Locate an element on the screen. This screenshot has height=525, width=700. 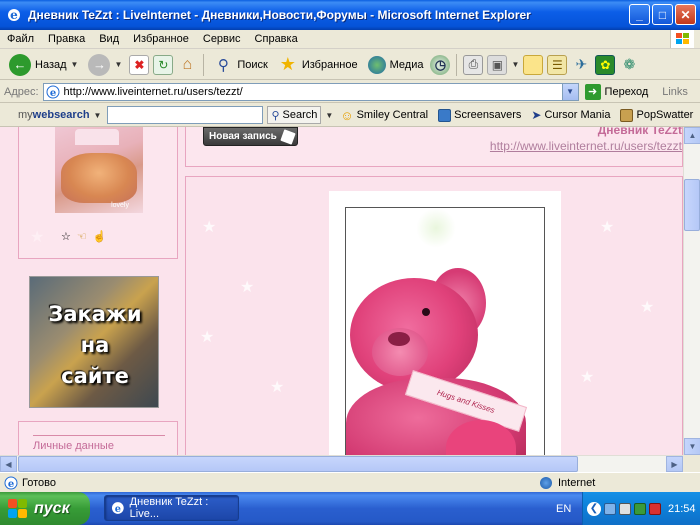
forward-dropdown-icon: ▼ is located at coordinates (118, 64).